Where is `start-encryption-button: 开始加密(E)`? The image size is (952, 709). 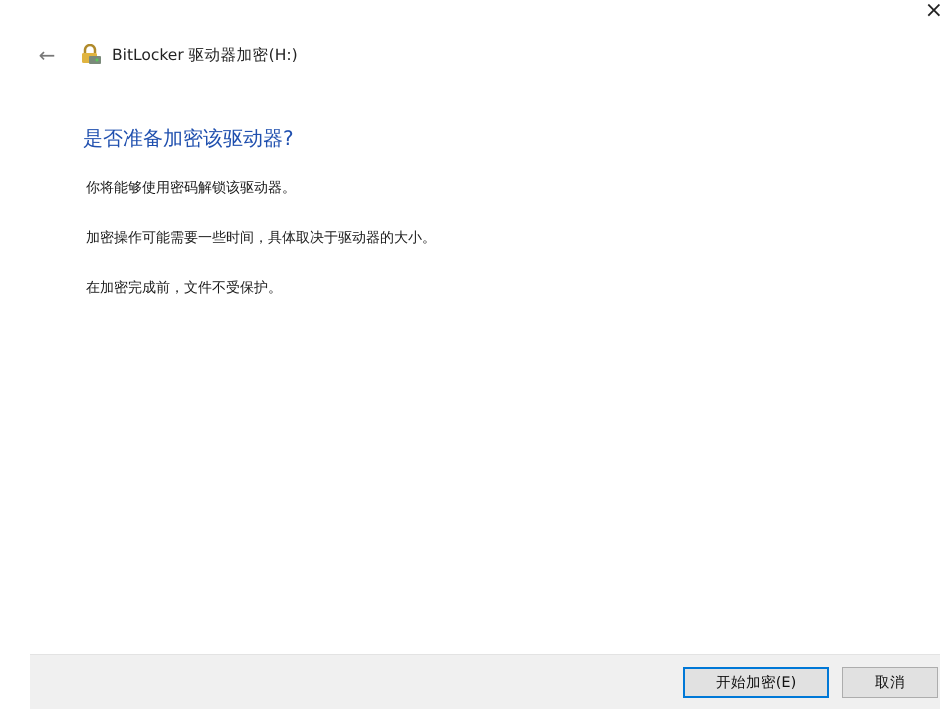 start-encryption-button: 开始加密(E) is located at coordinates (756, 682).